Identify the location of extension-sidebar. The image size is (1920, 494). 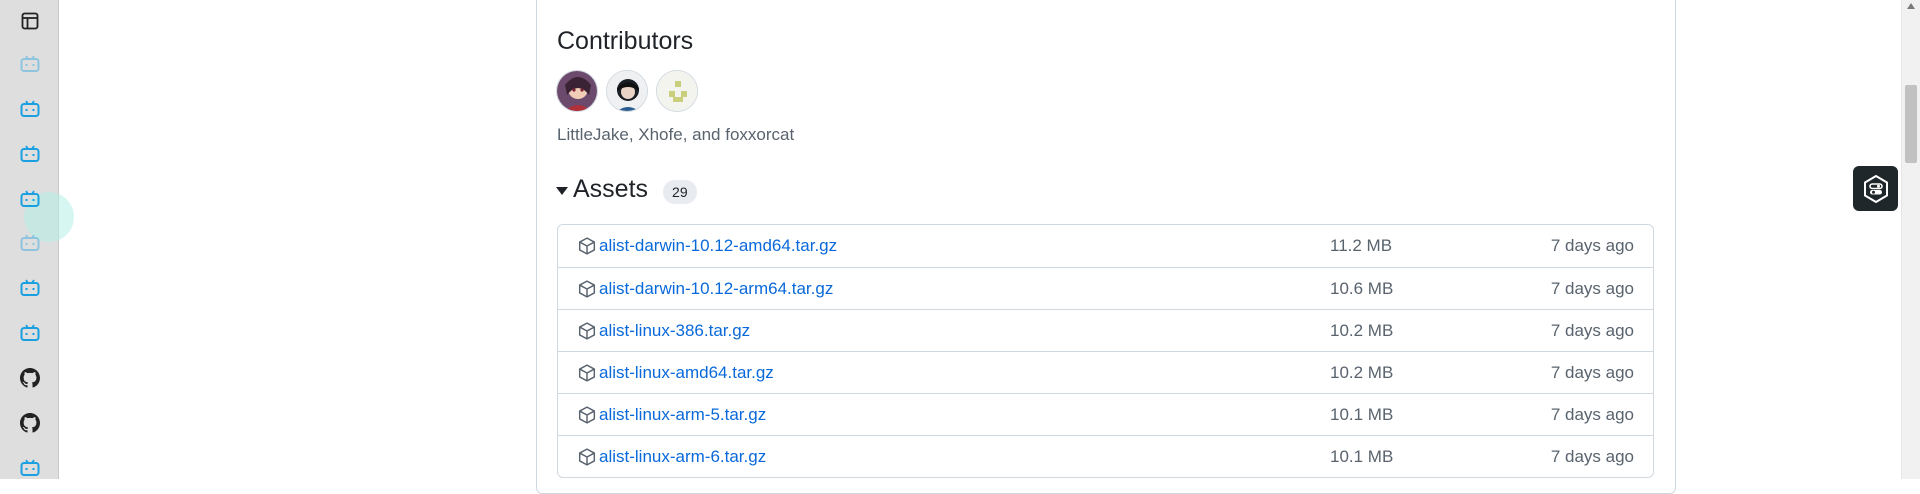
(37, 240).